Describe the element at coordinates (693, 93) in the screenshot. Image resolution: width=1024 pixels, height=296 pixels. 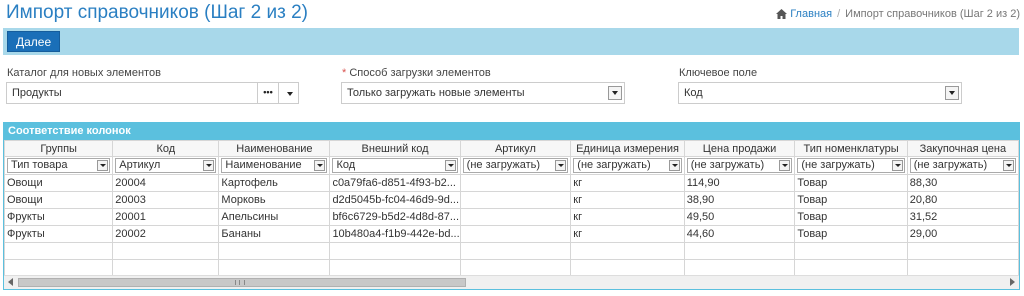
I see `key-field-value: Код` at that location.